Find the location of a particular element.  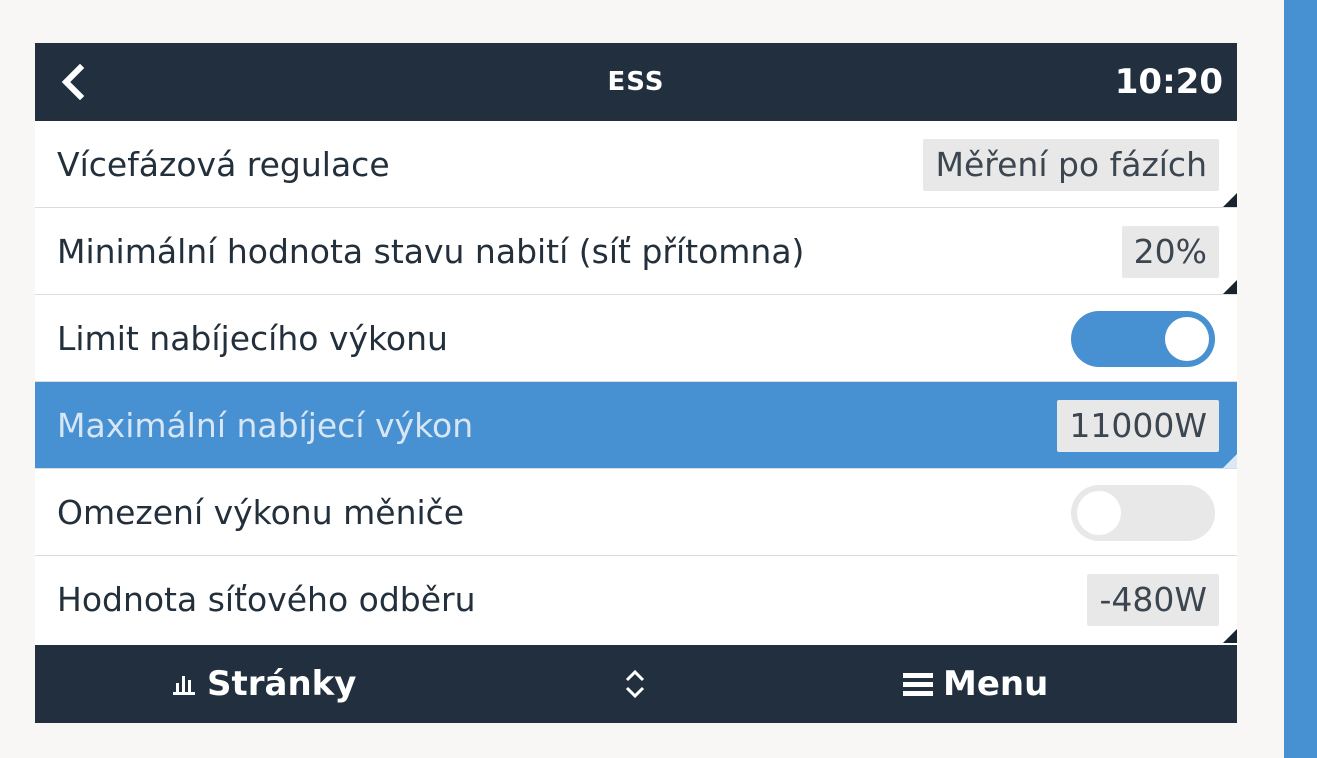

setting-value: -480W is located at coordinates (1153, 600).